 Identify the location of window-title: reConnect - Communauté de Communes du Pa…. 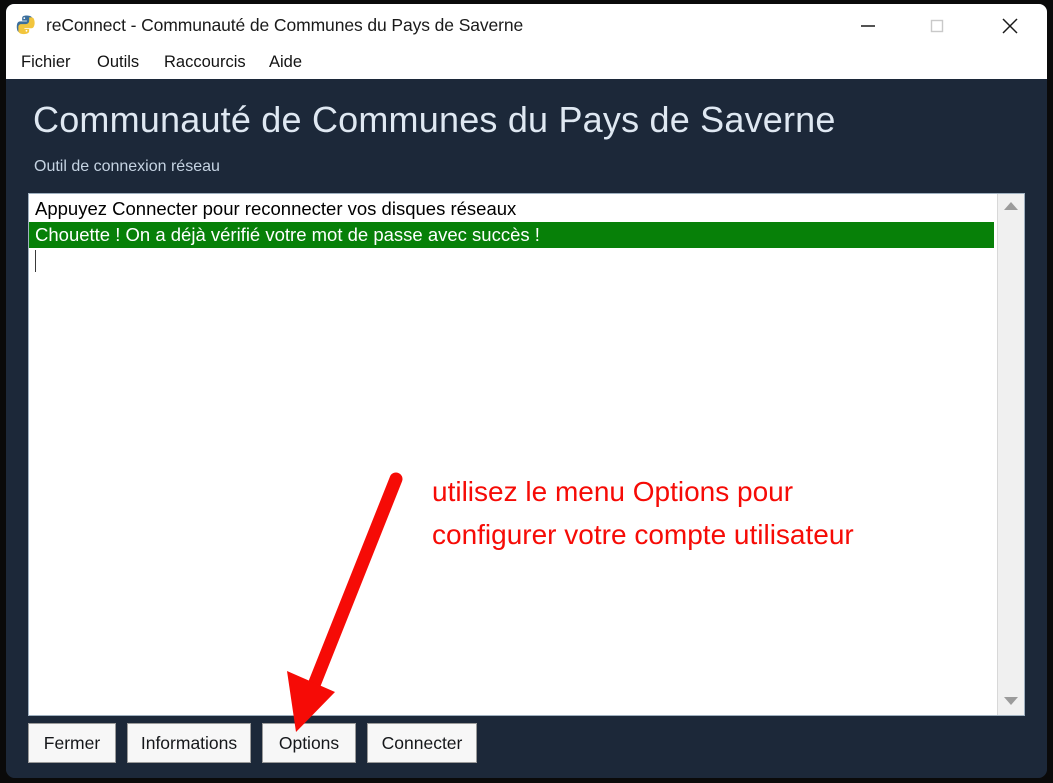
(285, 25).